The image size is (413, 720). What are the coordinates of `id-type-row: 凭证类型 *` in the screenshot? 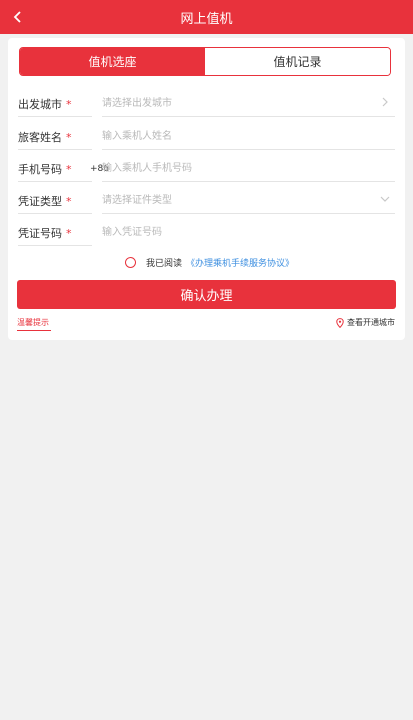 It's located at (206, 201).